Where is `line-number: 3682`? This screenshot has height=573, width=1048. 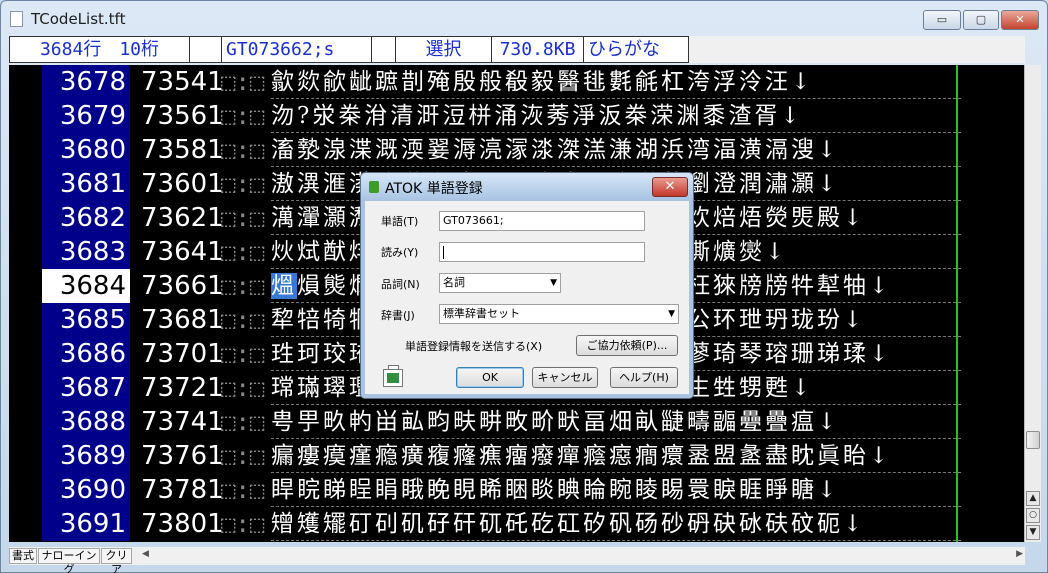
line-number: 3682 is located at coordinates (86, 218).